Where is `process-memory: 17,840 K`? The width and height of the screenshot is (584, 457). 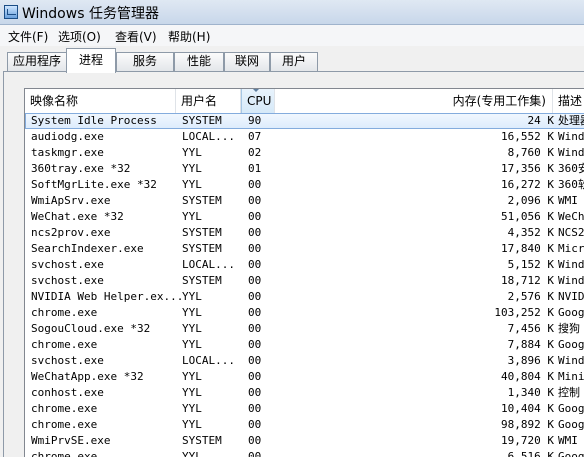
process-memory: 17,840 K is located at coordinates (527, 248).